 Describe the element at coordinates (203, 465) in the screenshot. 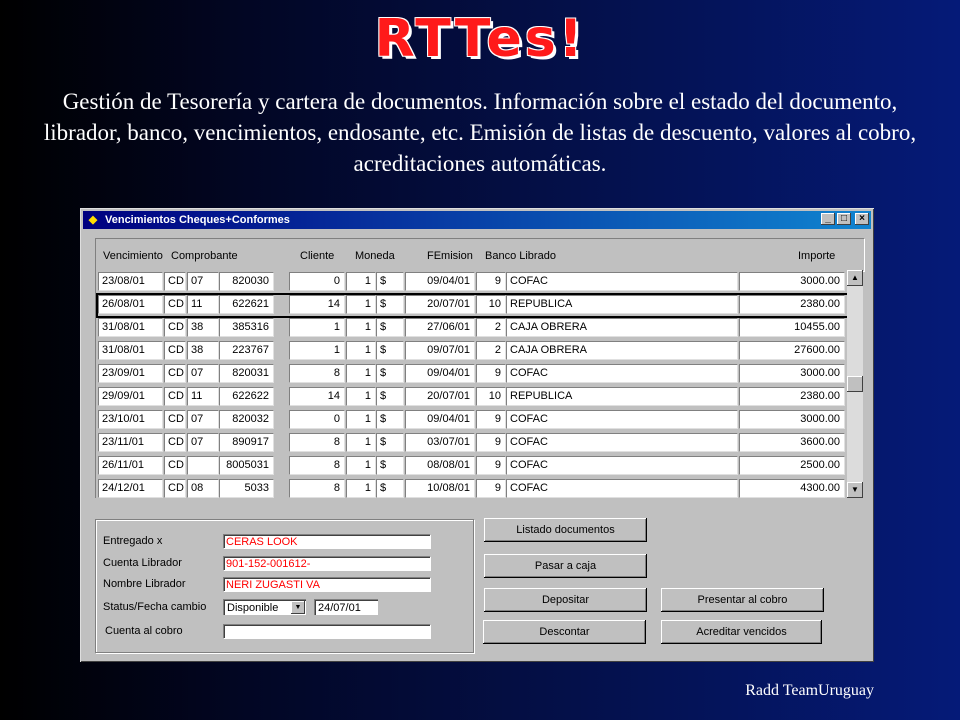

I see `cell-serie` at that location.